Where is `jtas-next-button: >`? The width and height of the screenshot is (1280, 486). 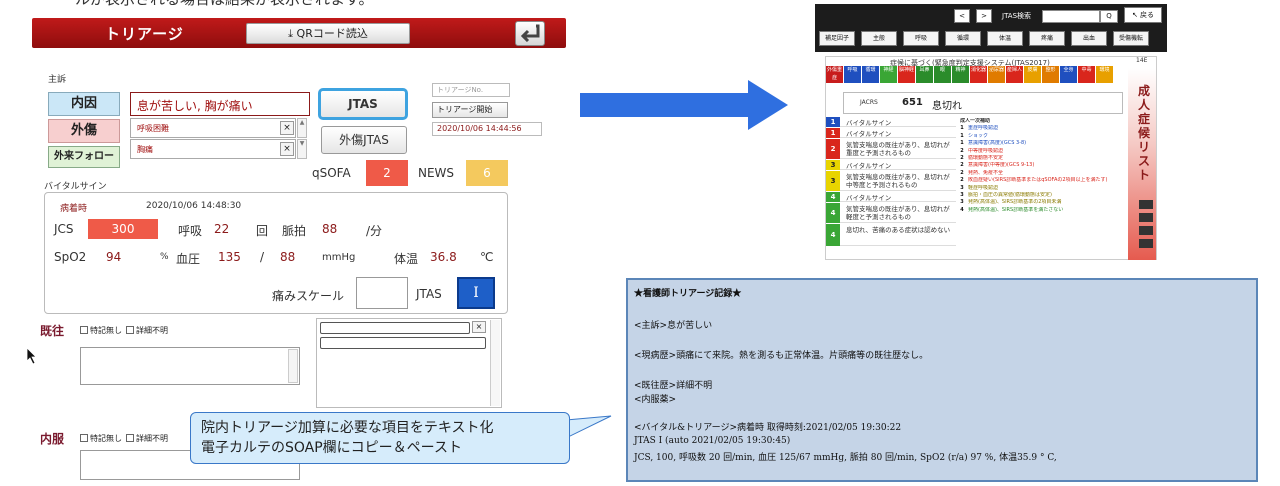 jtas-next-button: > is located at coordinates (984, 16).